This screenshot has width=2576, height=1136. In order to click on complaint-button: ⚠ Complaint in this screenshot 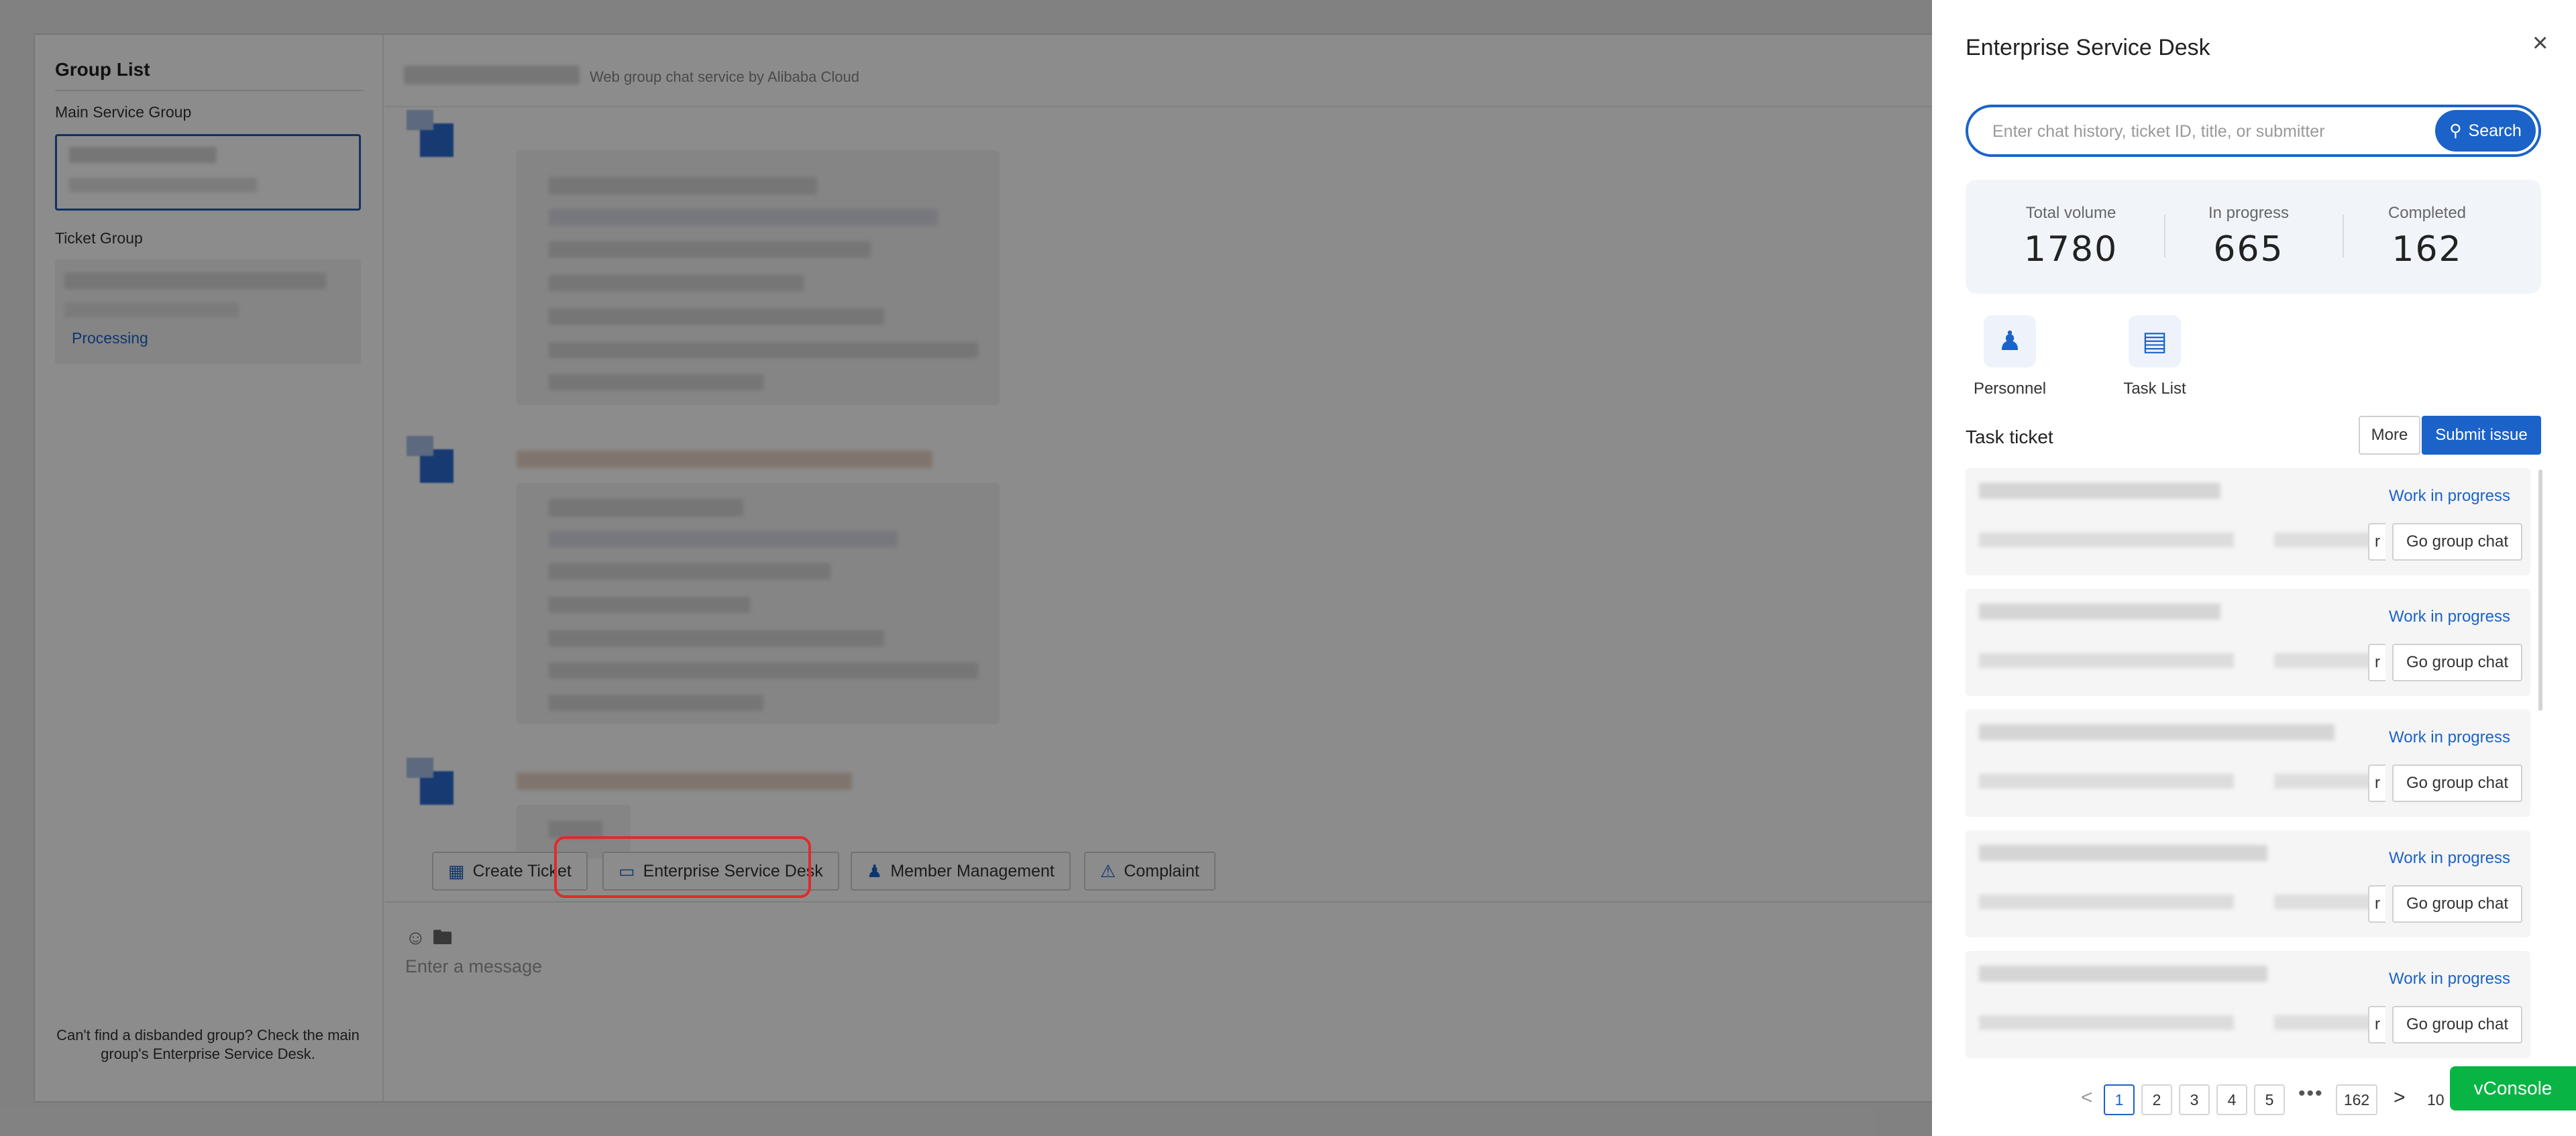, I will do `click(1150, 871)`.